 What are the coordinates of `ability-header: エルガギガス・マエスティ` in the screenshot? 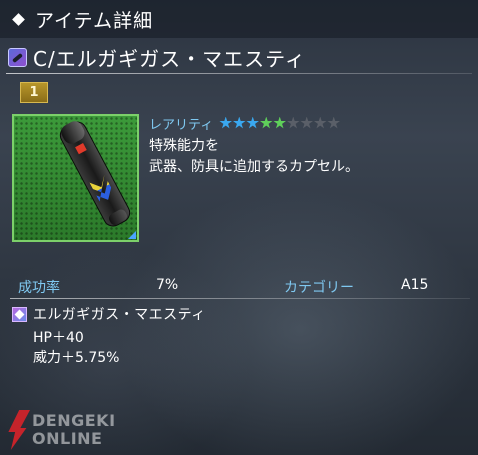 It's located at (109, 314).